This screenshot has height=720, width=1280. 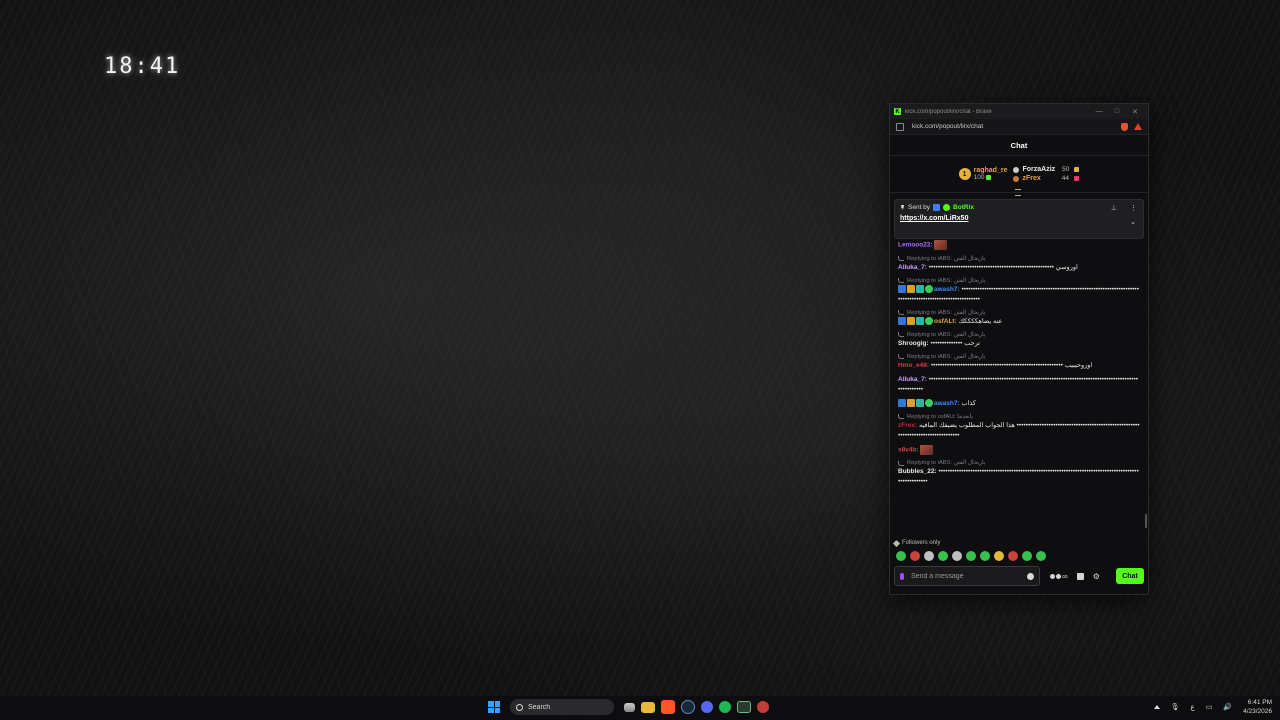 What do you see at coordinates (744, 707) in the screenshot?
I see `game-launcher-icon` at bounding box center [744, 707].